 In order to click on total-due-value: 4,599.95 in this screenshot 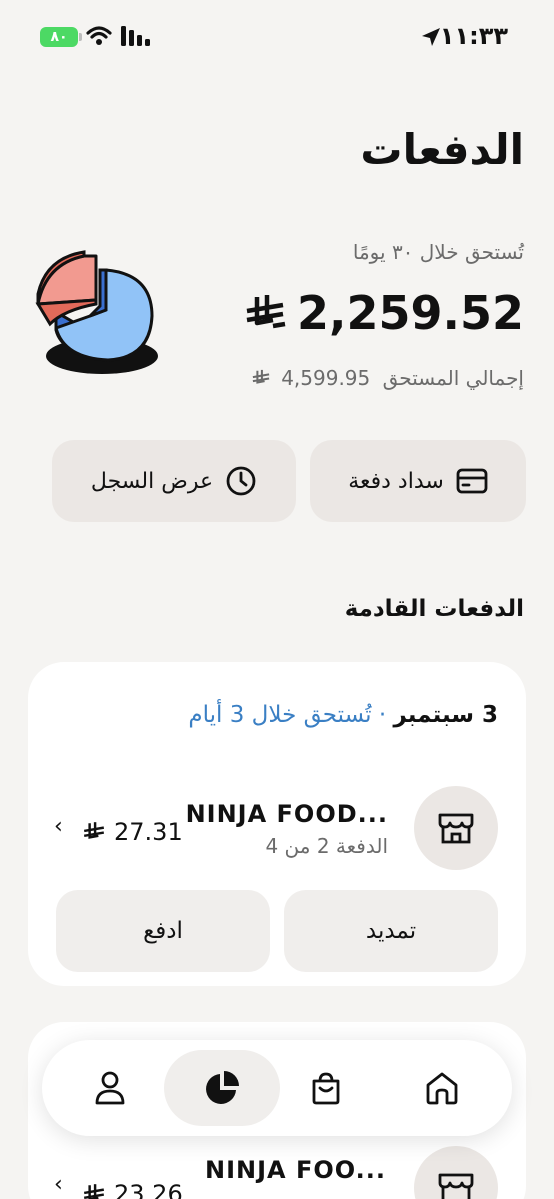, I will do `click(326, 378)`.